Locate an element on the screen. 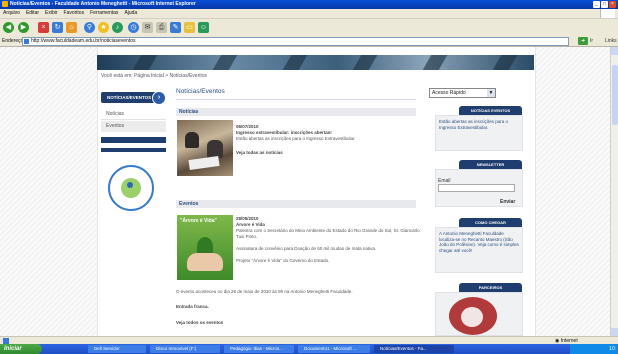 The height and width of the screenshot is (354, 618). submit-button: Enviar is located at coordinates (507, 202).